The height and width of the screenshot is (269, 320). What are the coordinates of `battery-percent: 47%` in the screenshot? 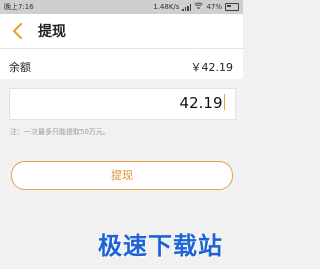 It's located at (214, 7).